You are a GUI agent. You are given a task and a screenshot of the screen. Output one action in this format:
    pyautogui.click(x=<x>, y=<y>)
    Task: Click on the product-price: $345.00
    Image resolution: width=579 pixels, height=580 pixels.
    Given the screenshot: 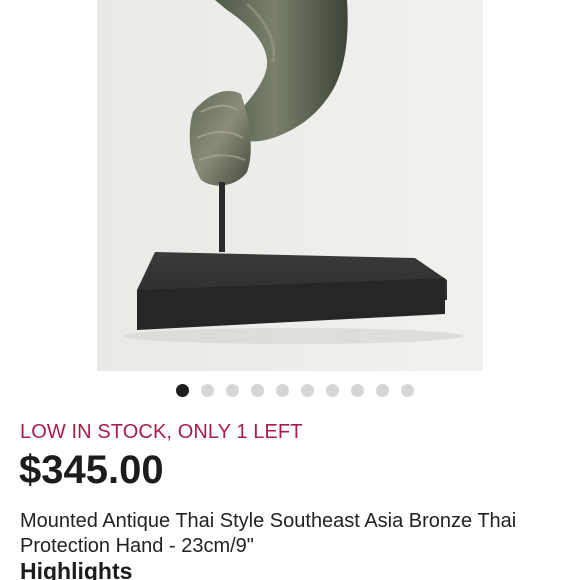 What is the action you would take?
    pyautogui.click(x=91, y=470)
    